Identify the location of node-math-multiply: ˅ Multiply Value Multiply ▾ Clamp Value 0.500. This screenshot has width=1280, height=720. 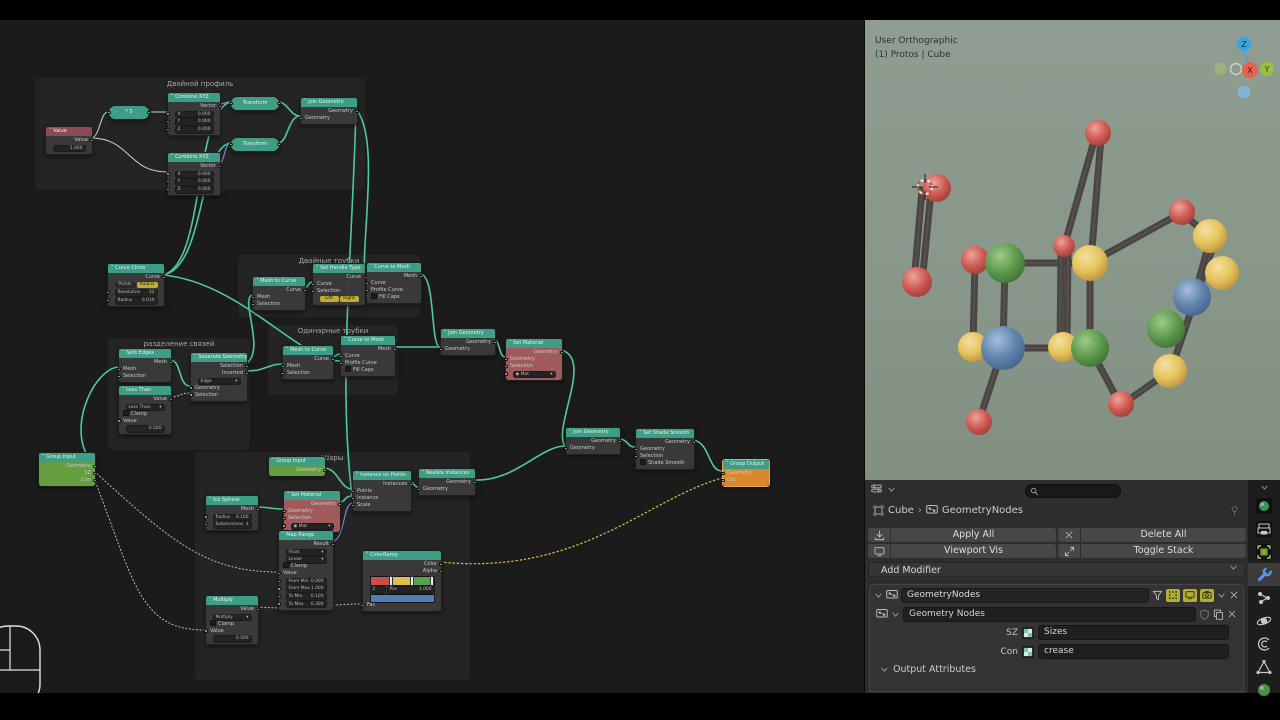
(232, 620).